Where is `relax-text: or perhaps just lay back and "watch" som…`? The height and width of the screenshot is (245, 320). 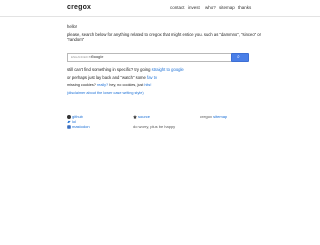
relax-text: or perhaps just lay back and "watch" som… is located at coordinates (106, 77).